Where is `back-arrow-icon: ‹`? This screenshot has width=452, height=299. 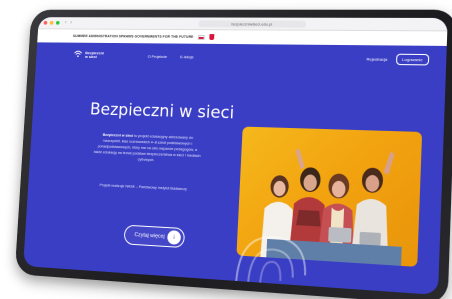
back-arrow-icon: ‹ is located at coordinates (66, 23).